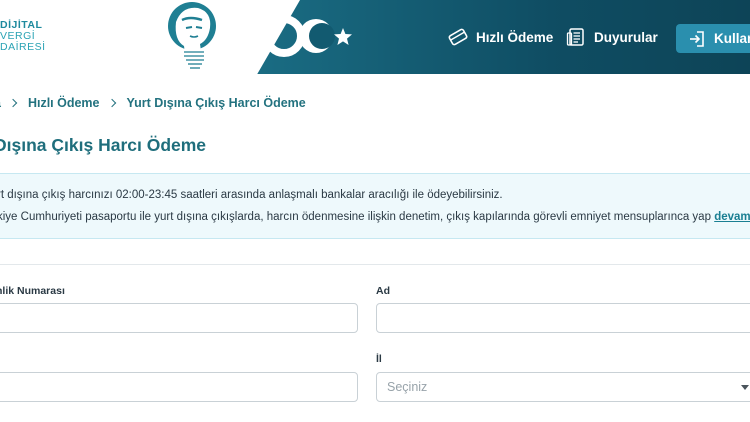 The height and width of the screenshot is (422, 750). I want to click on read-more-link: devamını o, so click(732, 217).